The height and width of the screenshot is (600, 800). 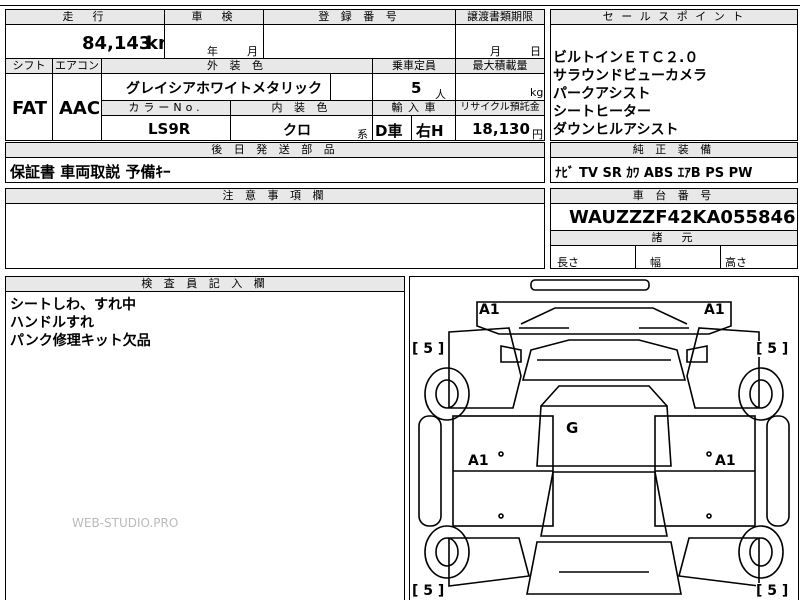 I want to click on chassis-value: WAUZZZF42KA055846, so click(x=682, y=217).